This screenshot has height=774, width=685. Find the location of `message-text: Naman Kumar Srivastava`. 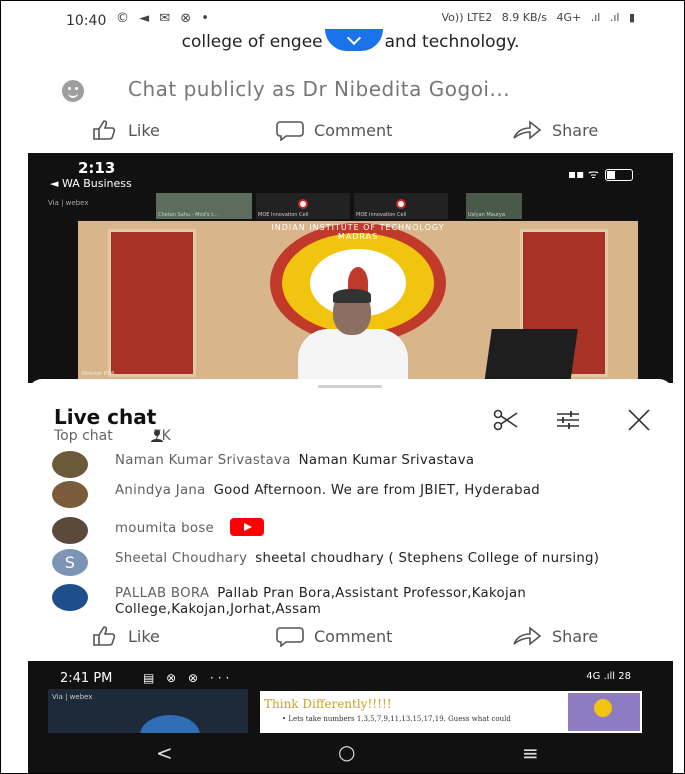

message-text: Naman Kumar Srivastava is located at coordinates (386, 460).